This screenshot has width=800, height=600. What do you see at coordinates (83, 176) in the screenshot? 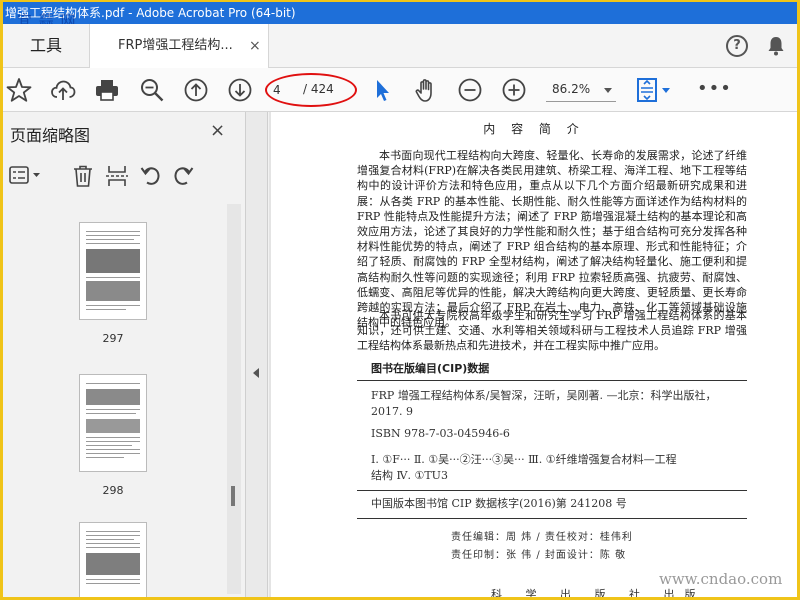
I see `trash-icon` at bounding box center [83, 176].